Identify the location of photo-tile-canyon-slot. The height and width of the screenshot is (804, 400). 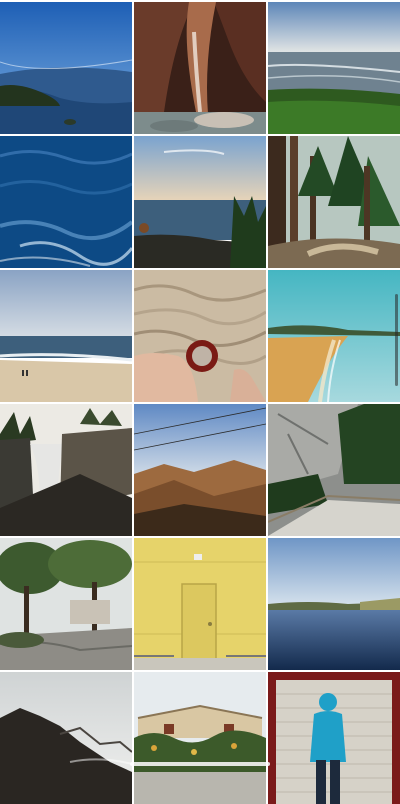
(200, 68).